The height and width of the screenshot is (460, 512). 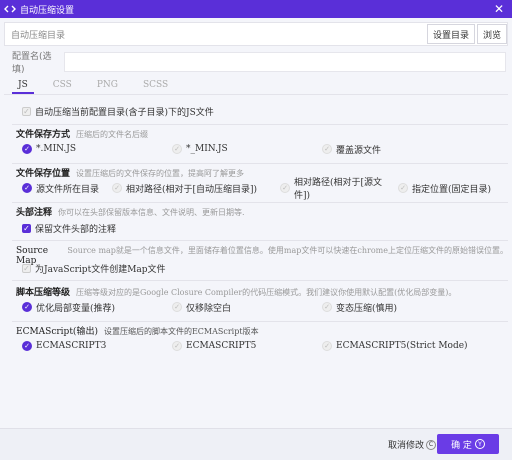 What do you see at coordinates (97, 307) in the screenshot?
I see `level-option-local-vars: ✓ 优化局部变量(推荐)` at bounding box center [97, 307].